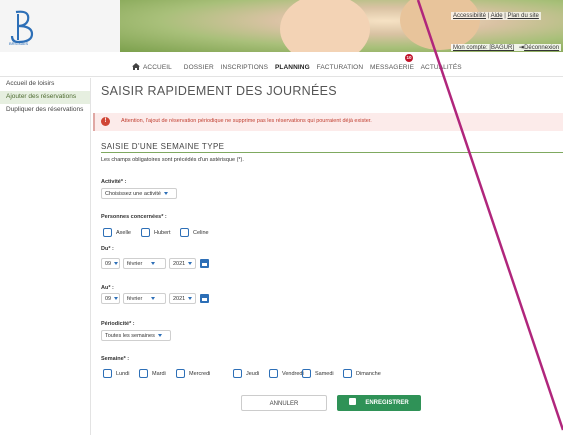  I want to click on checkbox-lundi: Lundi, so click(116, 373).